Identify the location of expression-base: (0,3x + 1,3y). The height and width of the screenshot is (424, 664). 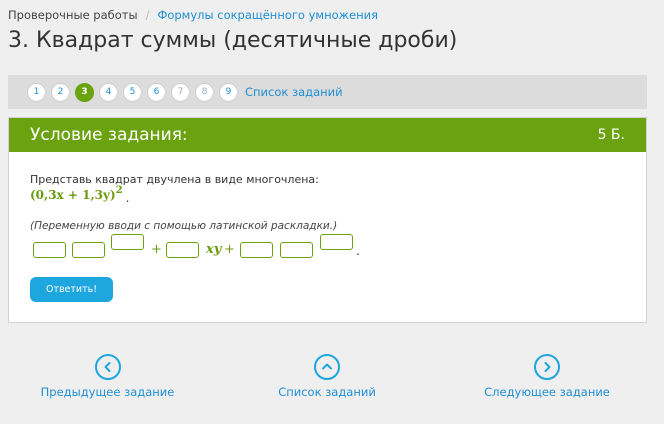
(73, 195).